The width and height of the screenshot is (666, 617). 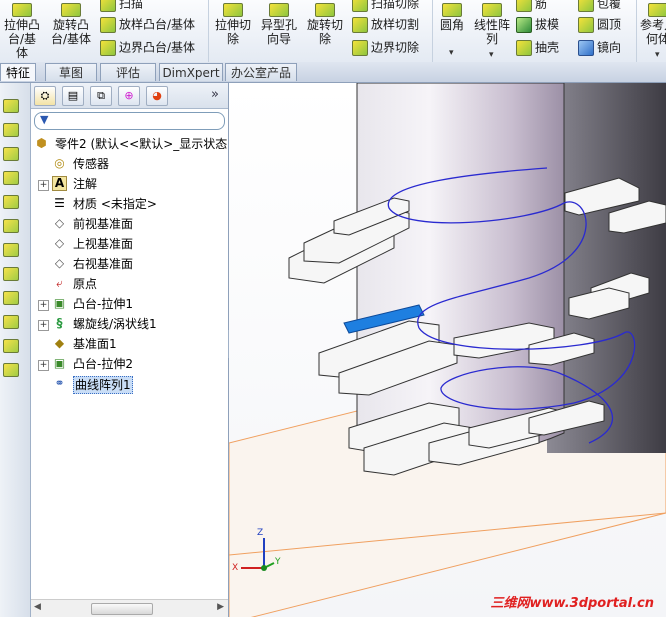 What do you see at coordinates (652, 32) in the screenshot?
I see `reference-geometry-label: 参考几何体` at bounding box center [652, 32].